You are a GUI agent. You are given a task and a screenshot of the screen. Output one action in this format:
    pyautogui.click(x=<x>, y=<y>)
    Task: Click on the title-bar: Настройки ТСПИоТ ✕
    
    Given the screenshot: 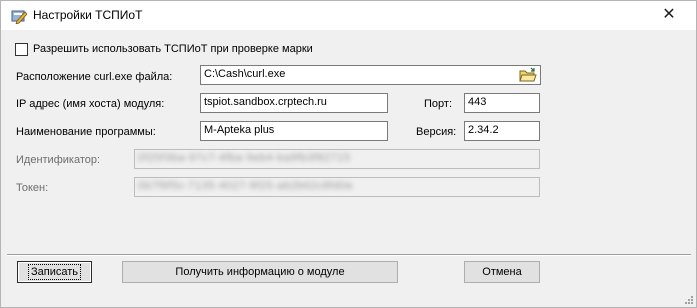 What is the action you would take?
    pyautogui.click(x=348, y=15)
    